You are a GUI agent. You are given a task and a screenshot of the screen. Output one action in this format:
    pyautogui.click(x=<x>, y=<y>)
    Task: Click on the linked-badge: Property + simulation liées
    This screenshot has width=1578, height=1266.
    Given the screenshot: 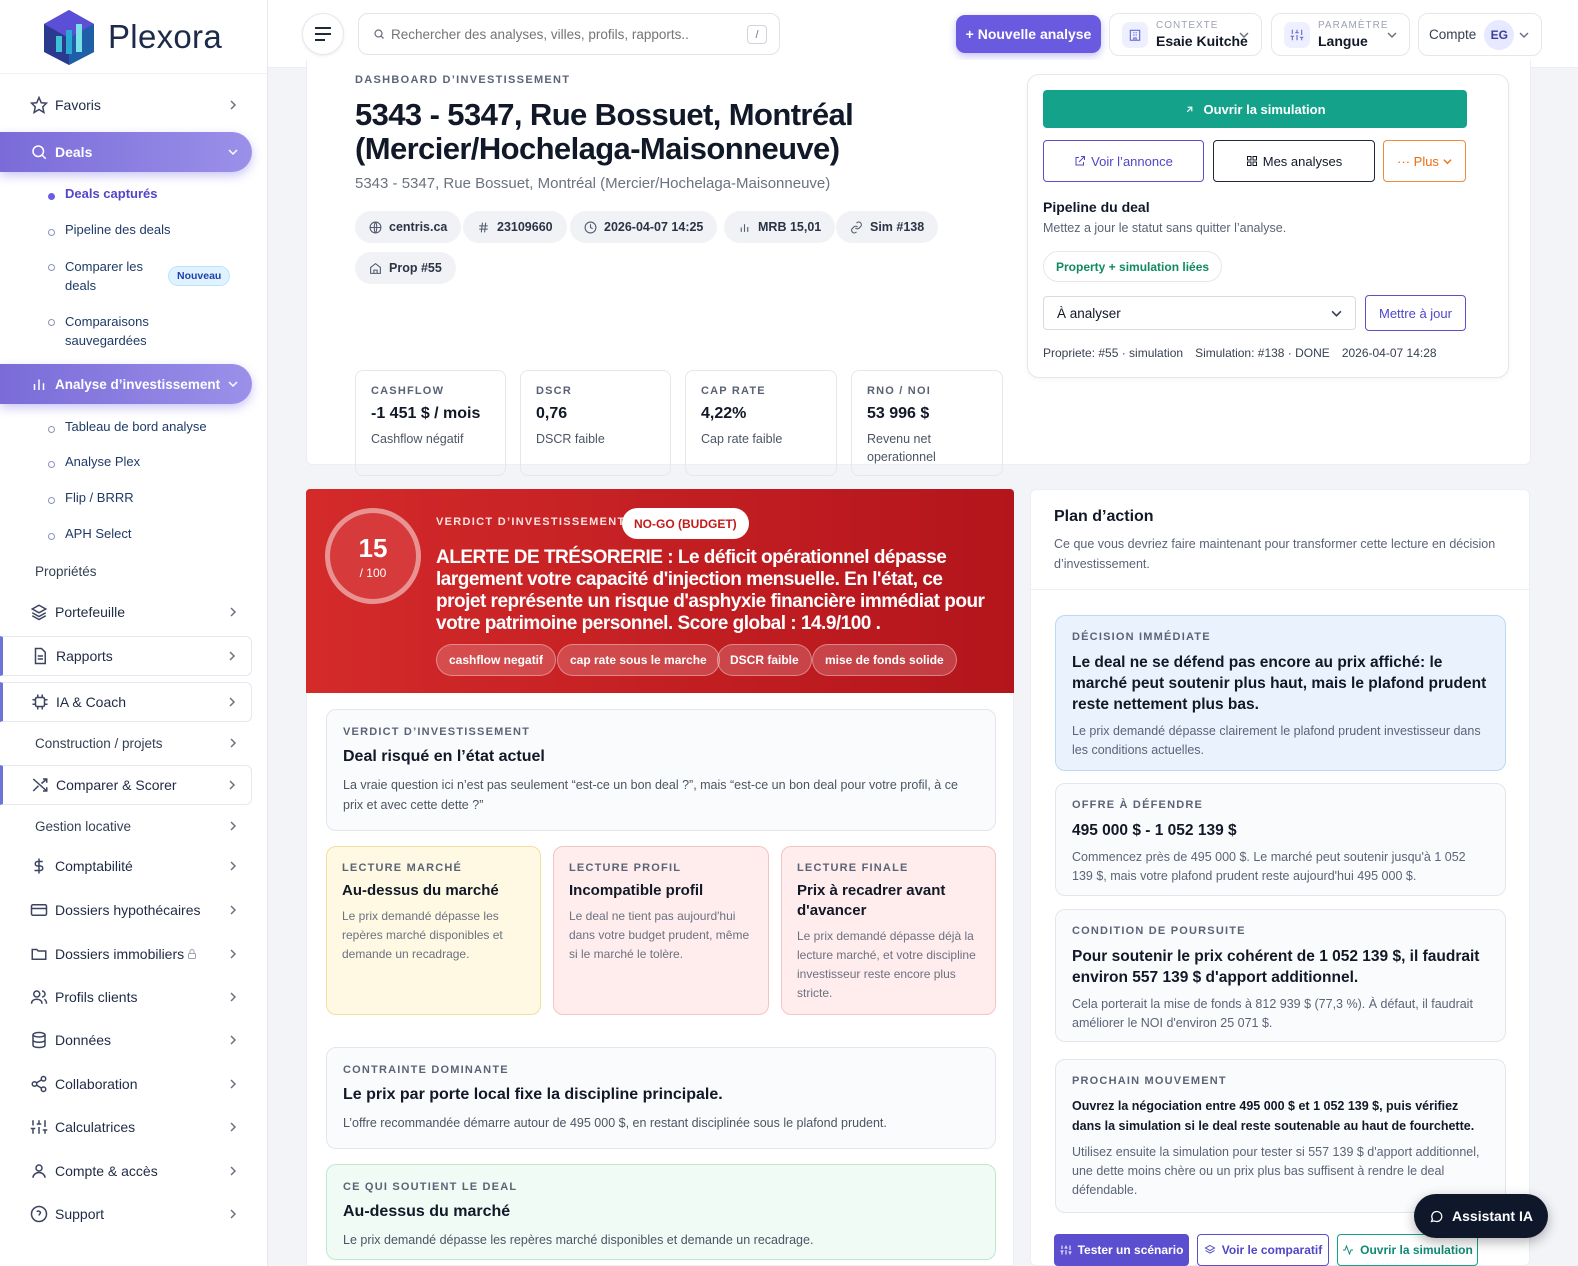 What is the action you would take?
    pyautogui.click(x=1133, y=266)
    